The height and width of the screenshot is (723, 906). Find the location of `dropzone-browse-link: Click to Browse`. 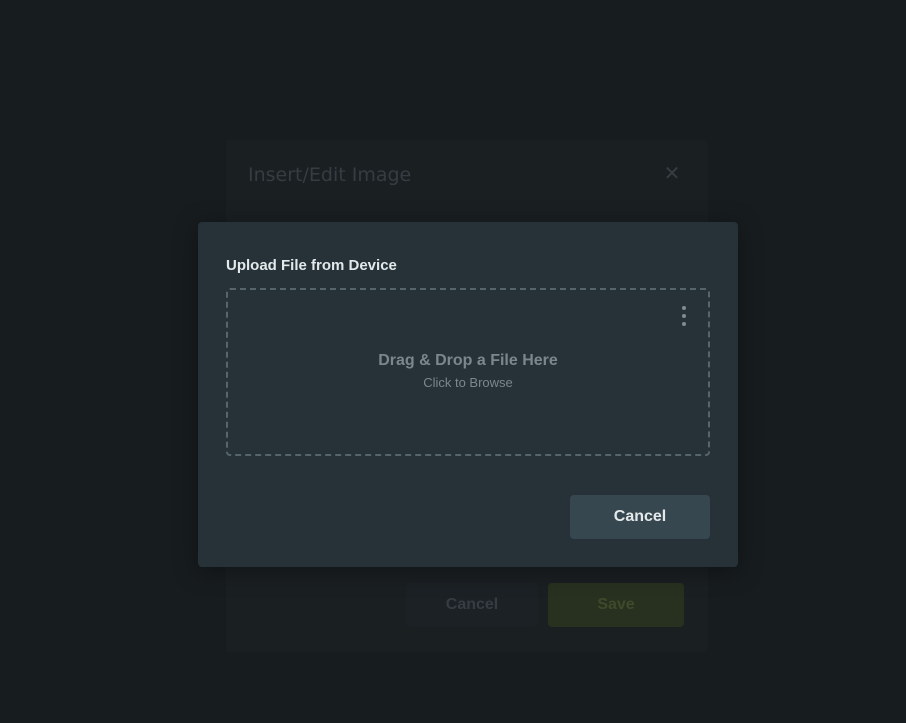

dropzone-browse-link: Click to Browse is located at coordinates (468, 382).